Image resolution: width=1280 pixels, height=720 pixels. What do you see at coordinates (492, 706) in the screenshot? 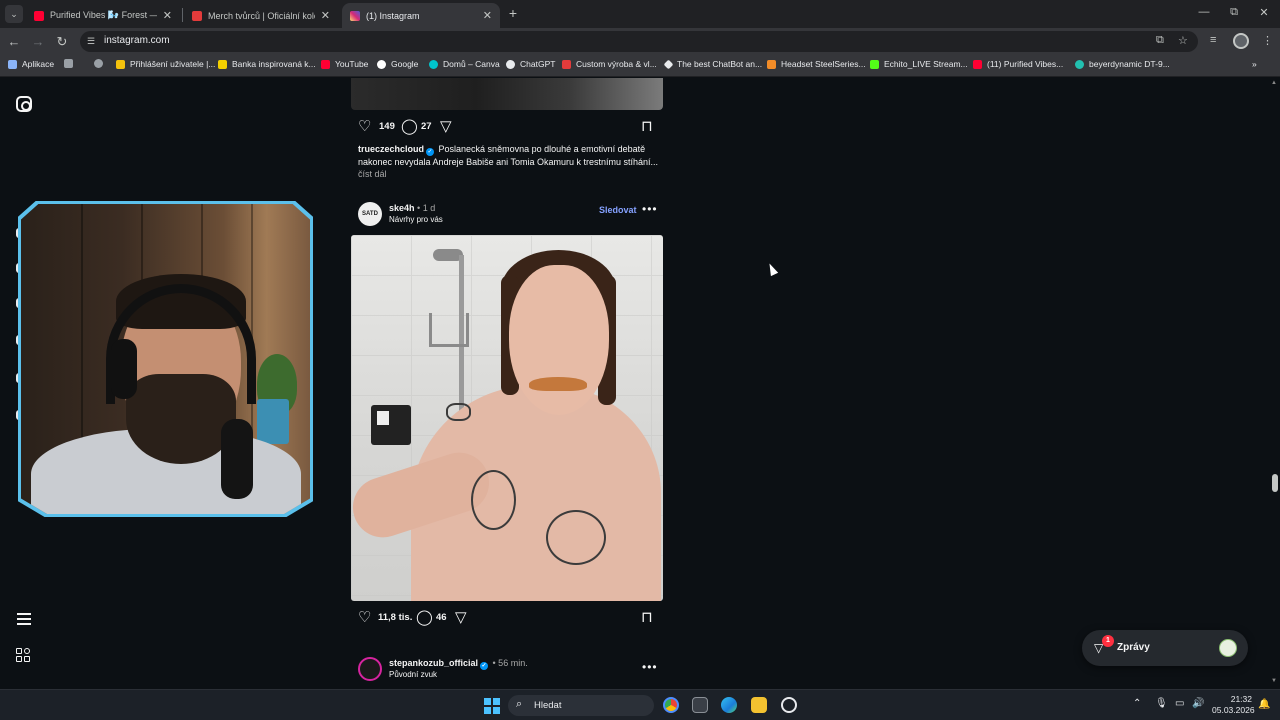
I see `windows-start-icon` at bounding box center [492, 706].